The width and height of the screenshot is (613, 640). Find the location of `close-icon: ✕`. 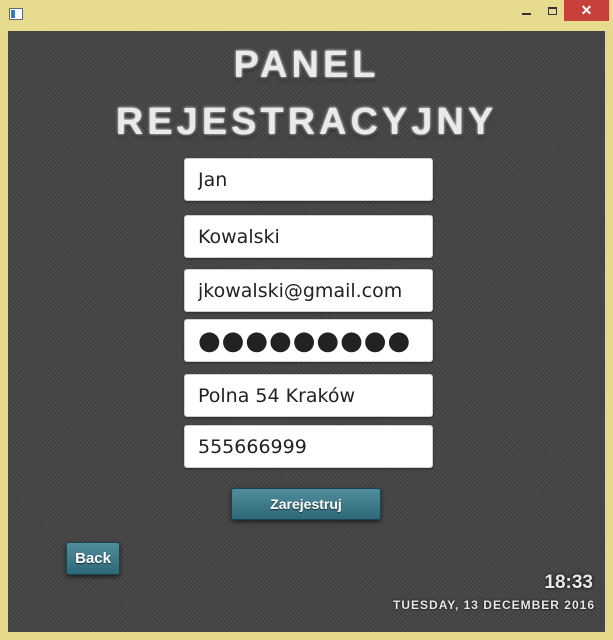

close-icon: ✕ is located at coordinates (586, 10).